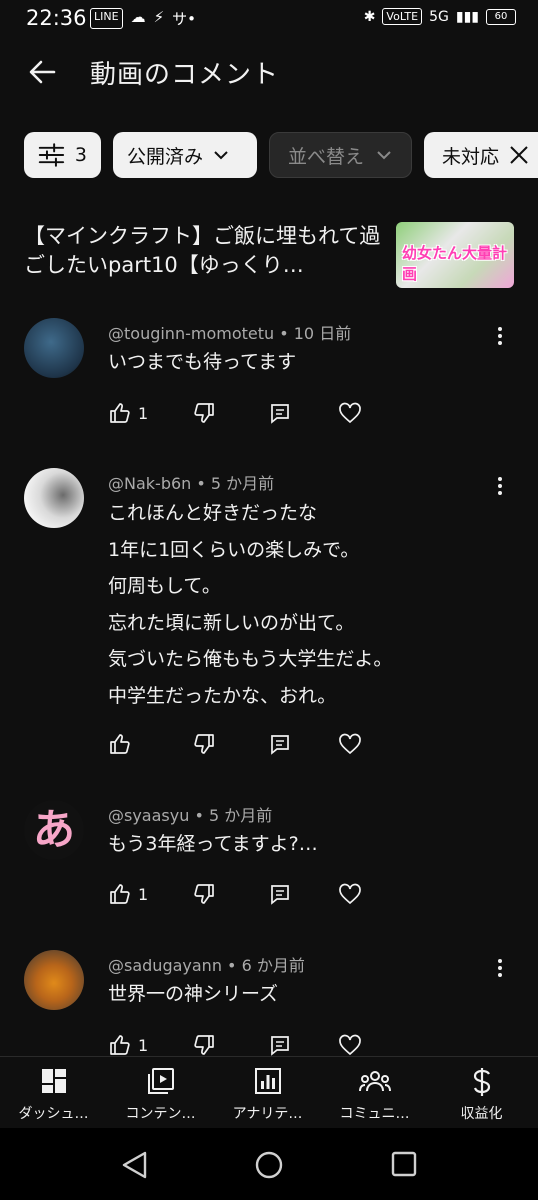 The height and width of the screenshot is (1200, 538). What do you see at coordinates (149, 483) in the screenshot?
I see `comment-author: @Nak-b6n` at bounding box center [149, 483].